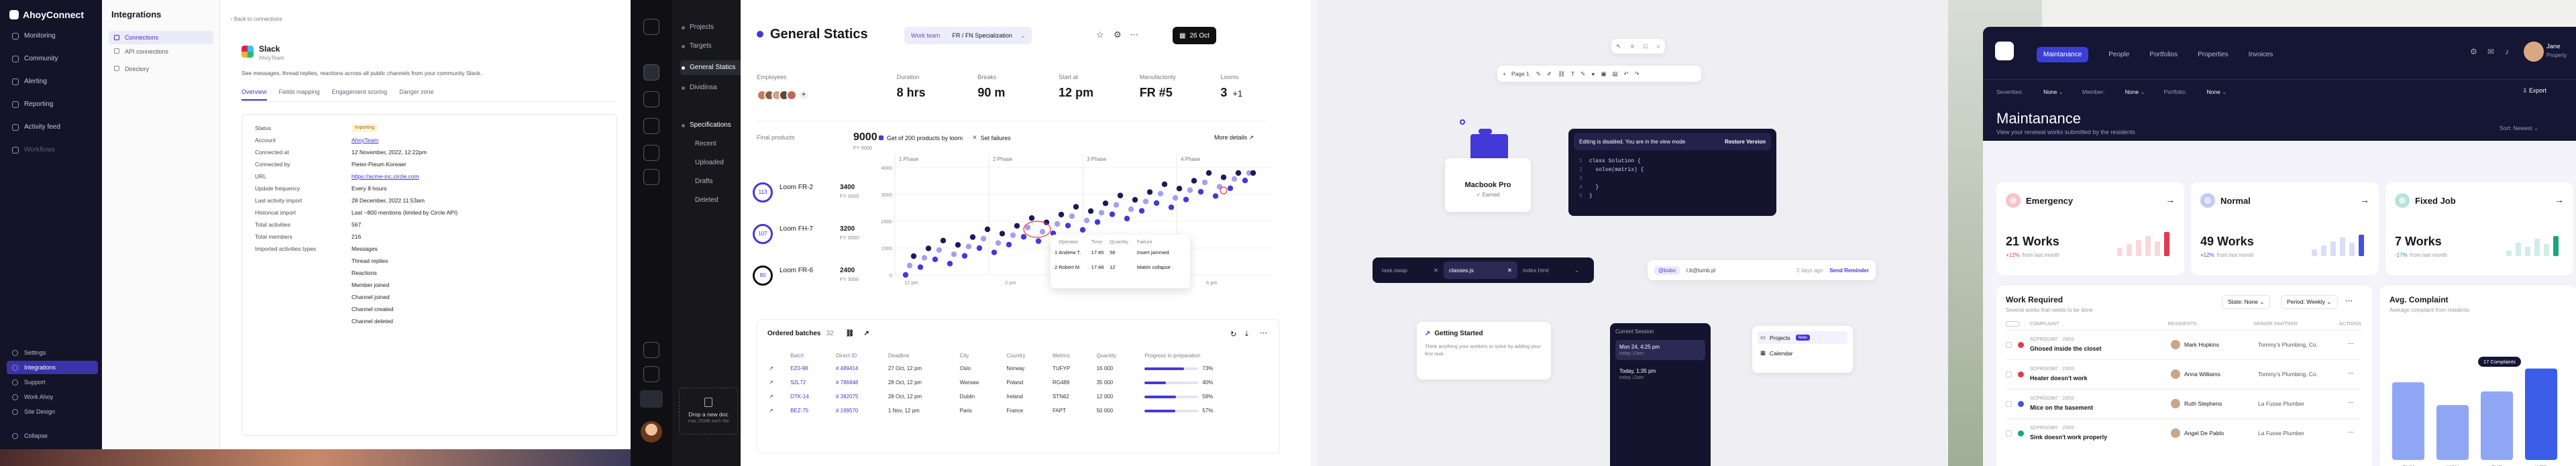 The width and height of the screenshot is (2576, 466). I want to click on external-icon: ↗, so click(866, 333).